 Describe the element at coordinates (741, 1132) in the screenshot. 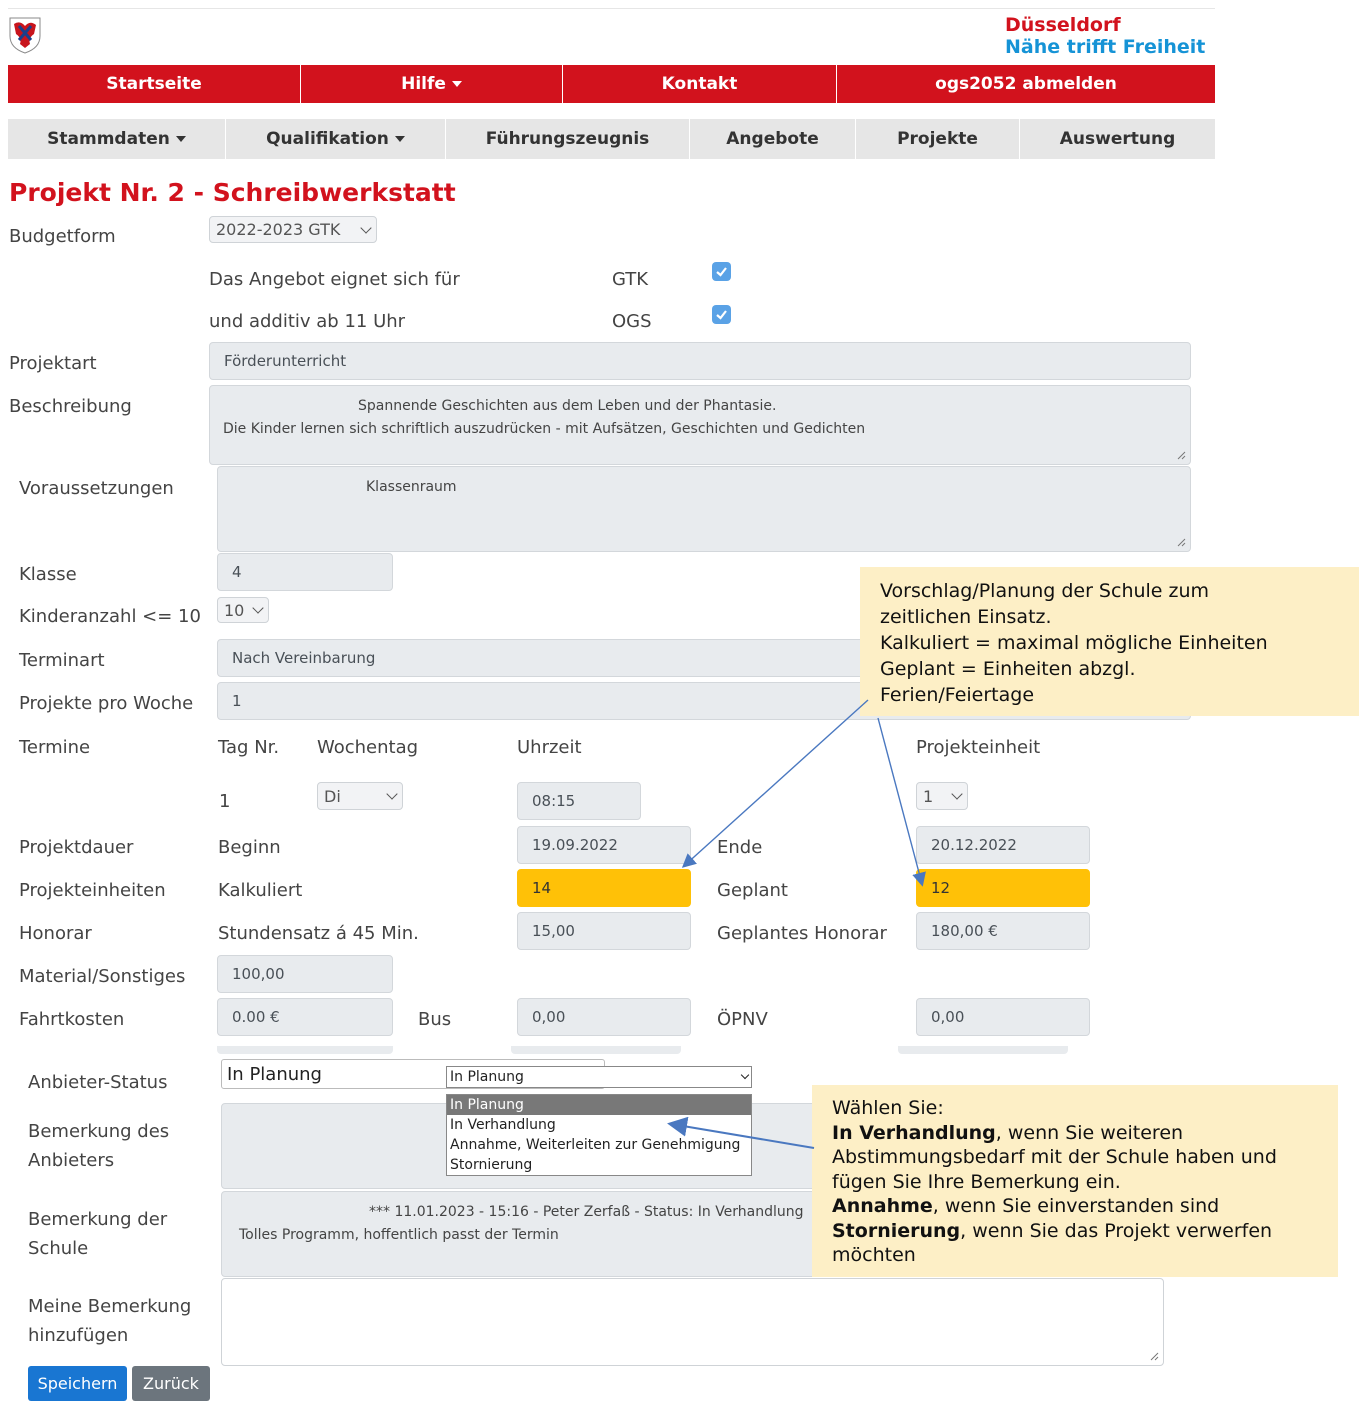

I see `arrow-to-status-options` at that location.